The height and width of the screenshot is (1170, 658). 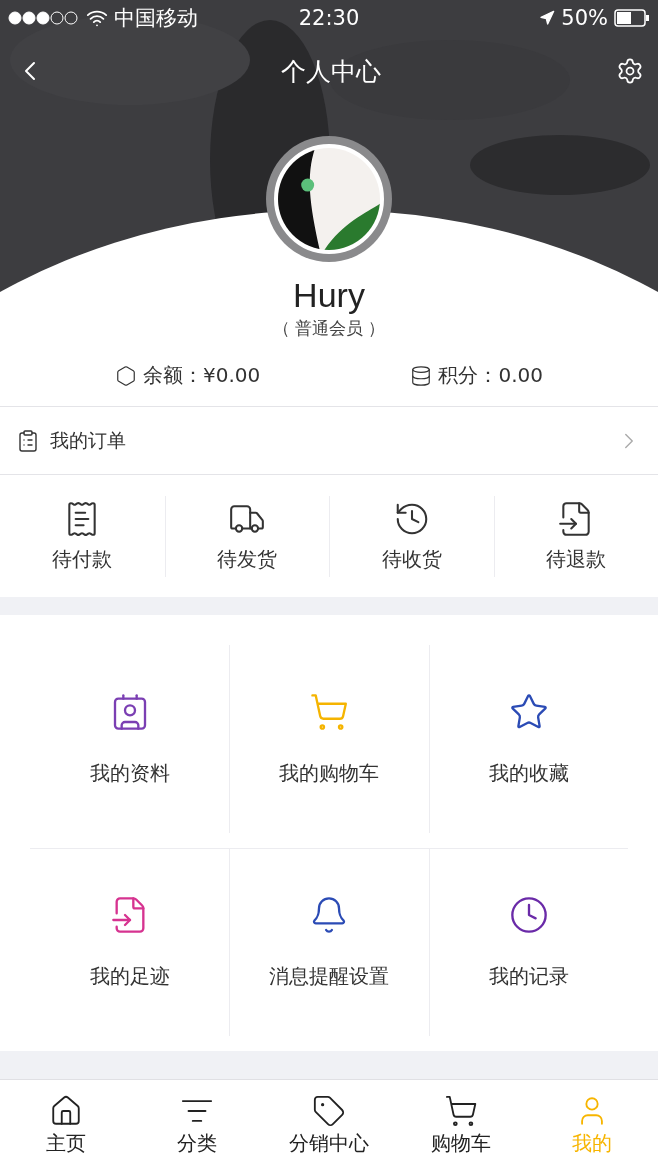 I want to click on menu-item: 我的足迹, so click(x=130, y=942).